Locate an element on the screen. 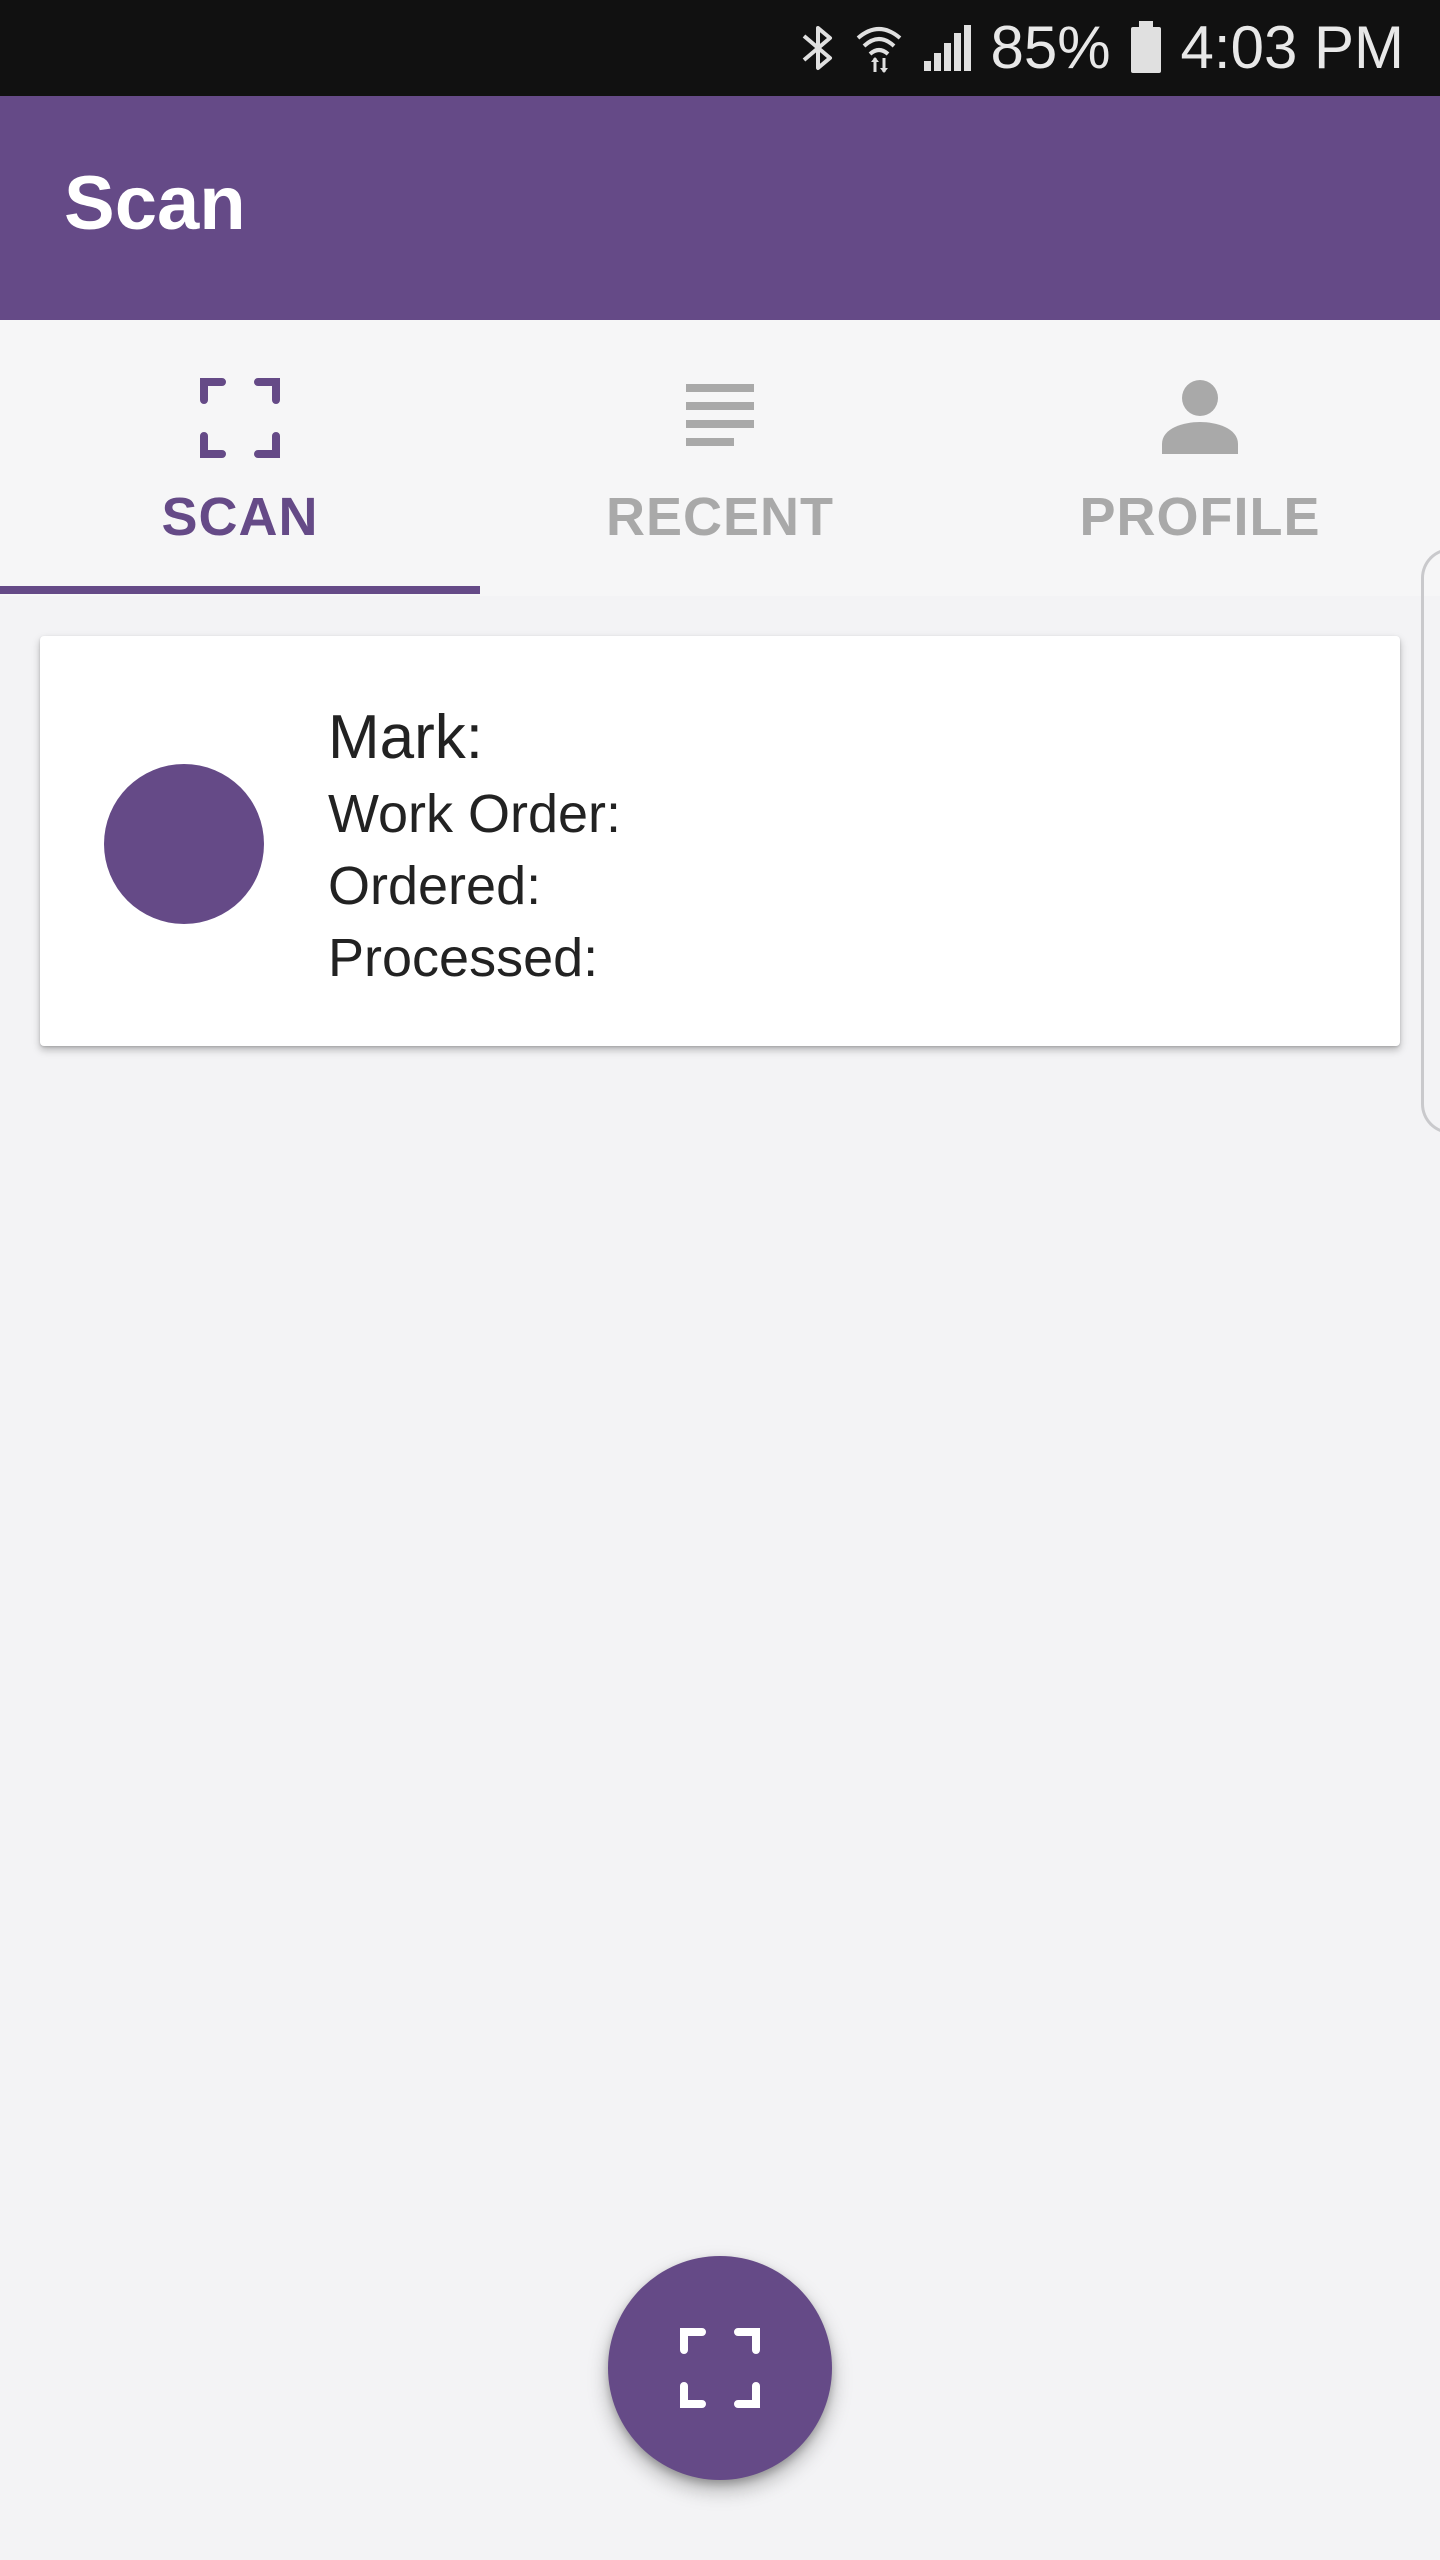  tab-scan: SCAN is located at coordinates (240, 458).